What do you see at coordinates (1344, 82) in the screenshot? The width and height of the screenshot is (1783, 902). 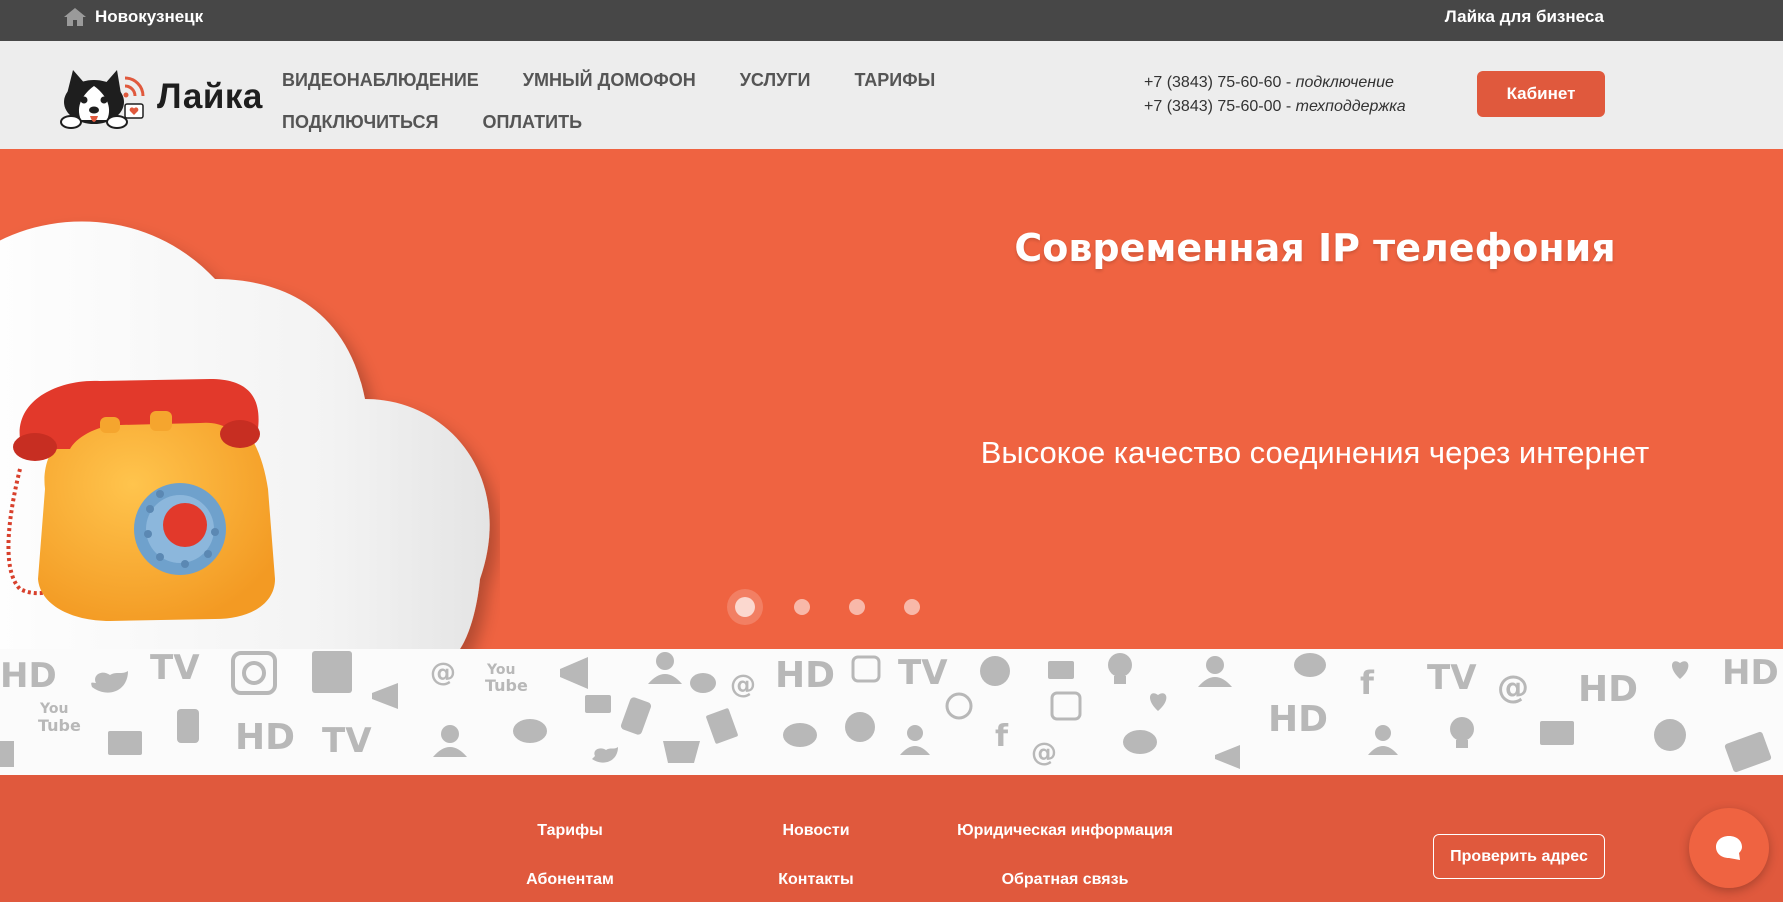 I see `phone-sales-note: подключение` at bounding box center [1344, 82].